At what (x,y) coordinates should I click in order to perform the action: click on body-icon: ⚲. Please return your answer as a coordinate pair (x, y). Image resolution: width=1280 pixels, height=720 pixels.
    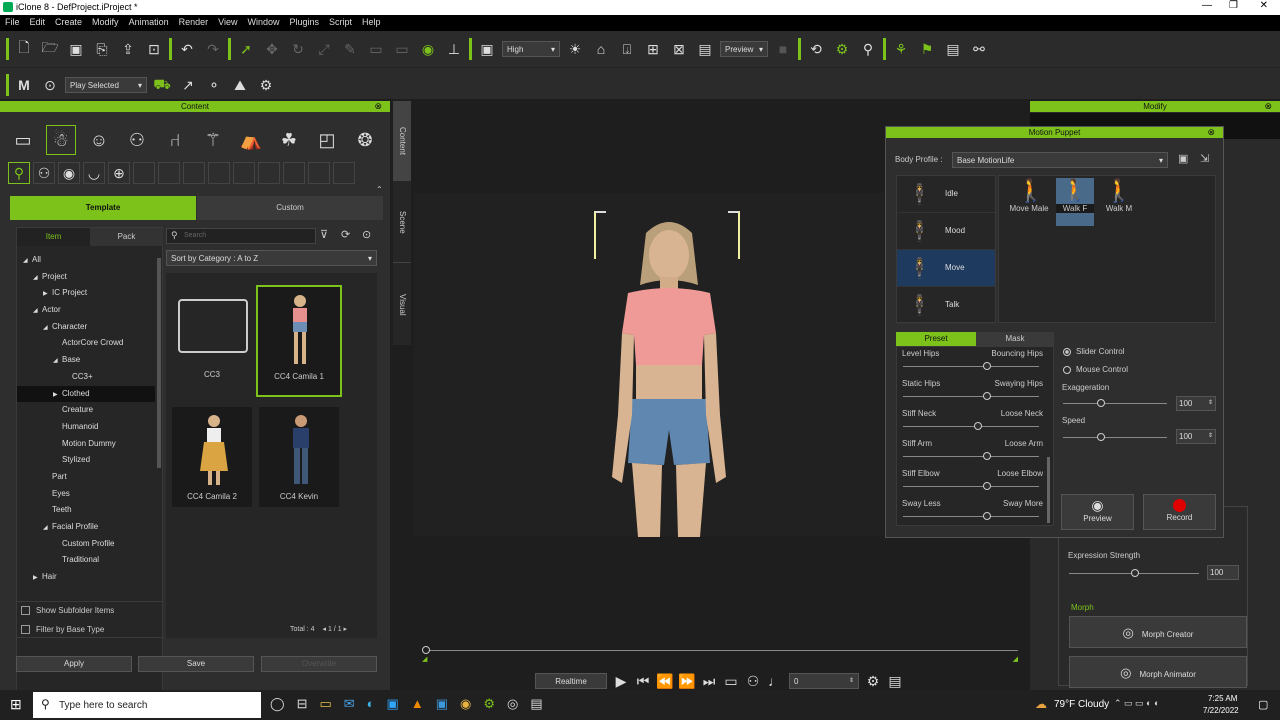
    Looking at the image, I should click on (19, 173).